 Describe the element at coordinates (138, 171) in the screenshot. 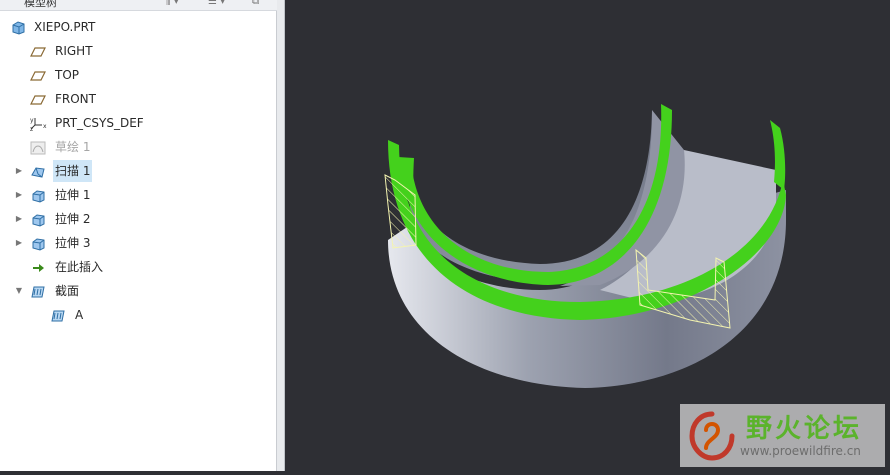

I see `tree-item: ▶ 扫描 1` at that location.